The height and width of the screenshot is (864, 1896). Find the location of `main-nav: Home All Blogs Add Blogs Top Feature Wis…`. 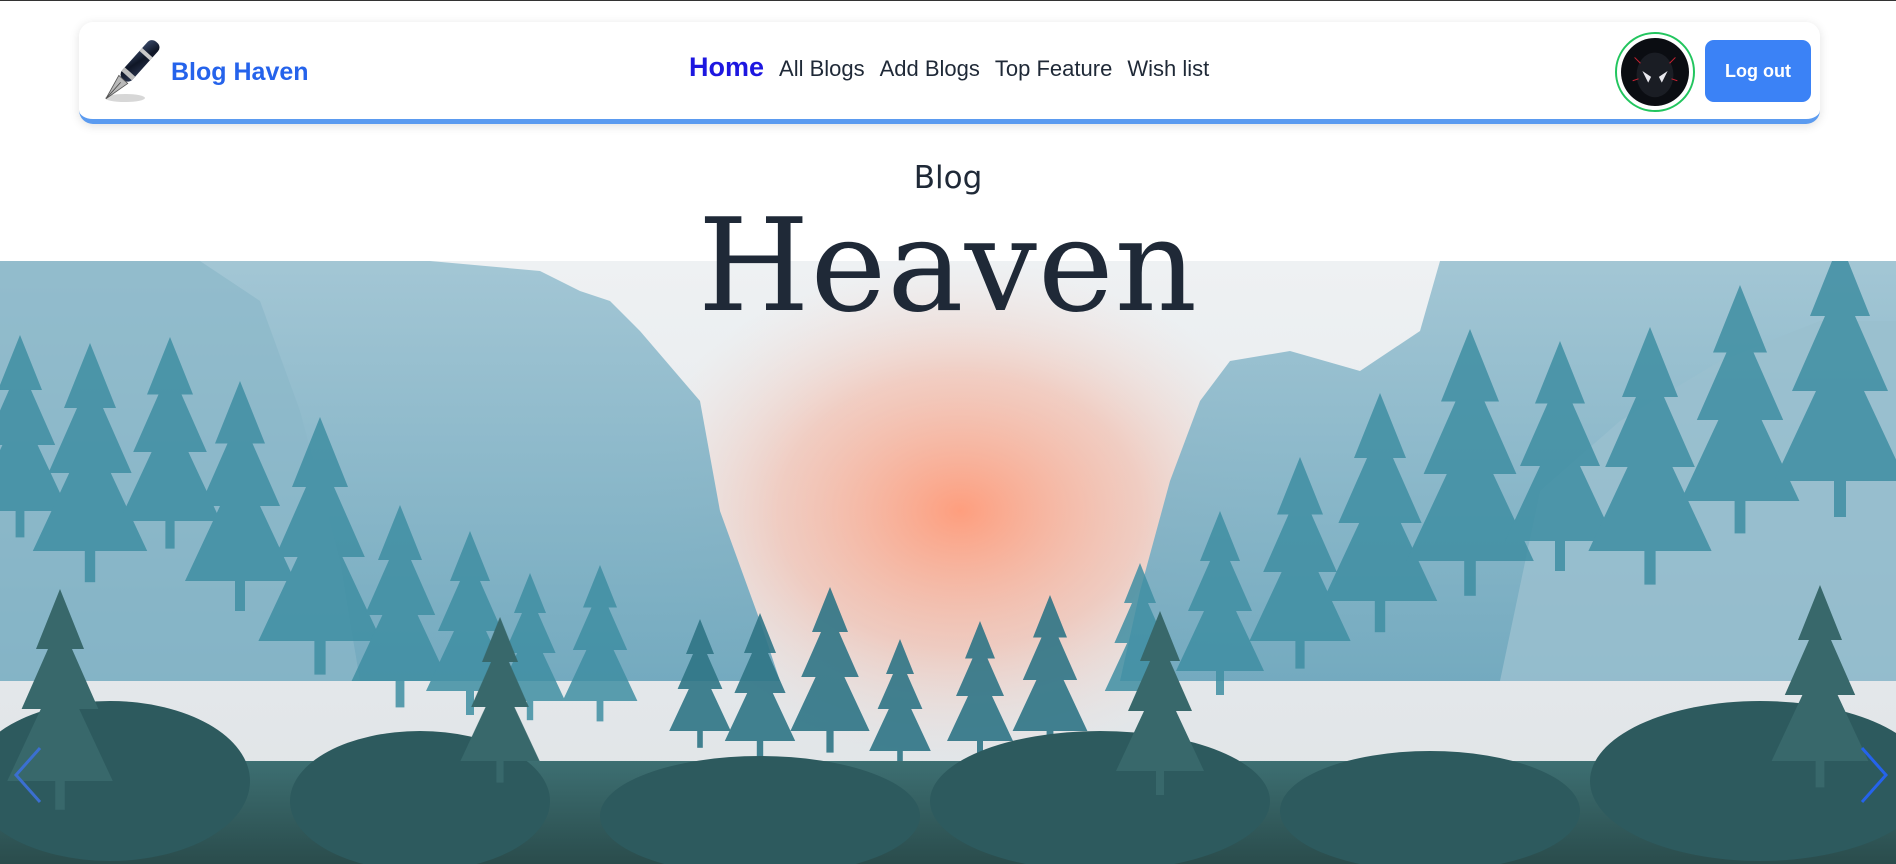

main-nav: Home All Blogs Add Blogs Top Feature Wis… is located at coordinates (956, 67).